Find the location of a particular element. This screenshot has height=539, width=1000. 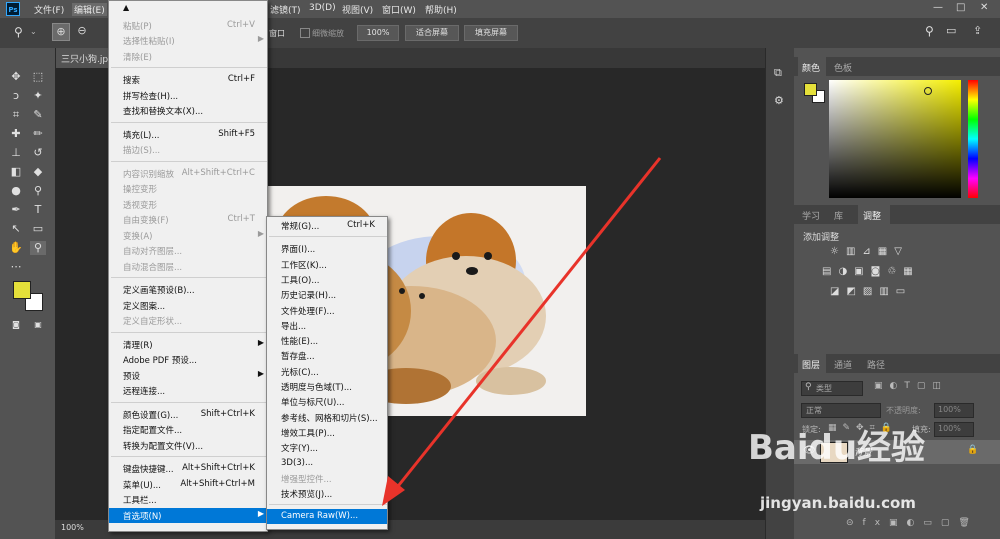

baidu-watermark: Baidu经验 is located at coordinates (836, 444).